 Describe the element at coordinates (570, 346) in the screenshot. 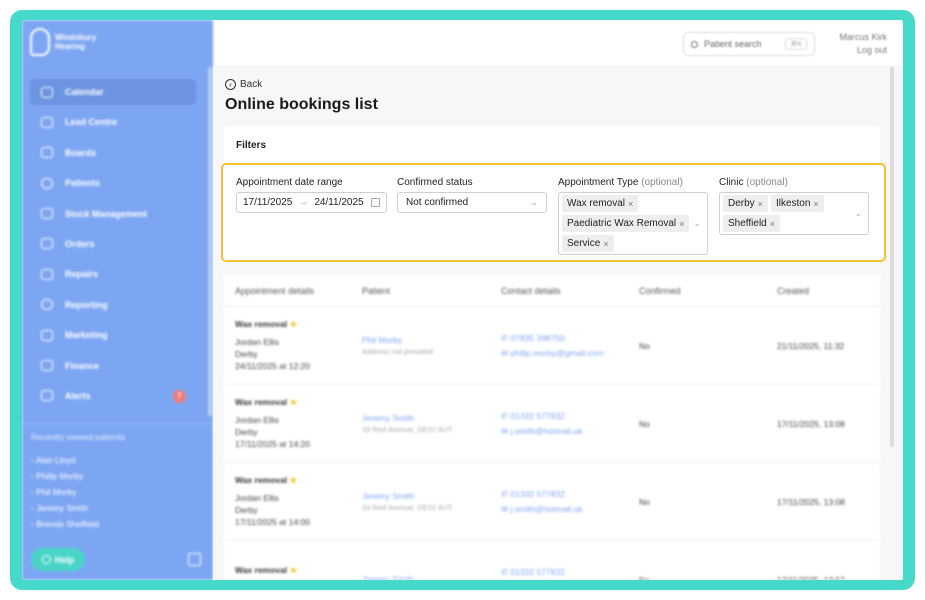

I see `contact-cell: ✆ 07835 398750 ✉ philip.morby@gmail.com` at that location.